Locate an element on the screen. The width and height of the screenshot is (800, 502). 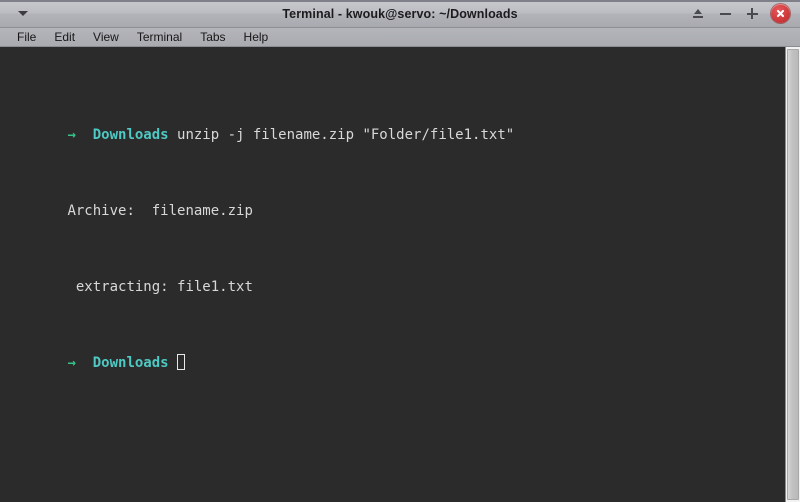
terminal-output-text: Archive: filename.zip is located at coordinates (160, 211).